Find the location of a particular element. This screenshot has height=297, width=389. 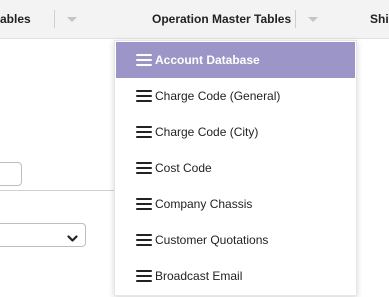

menu-item-charge-code-general: Charge Code (General) is located at coordinates (235, 96).